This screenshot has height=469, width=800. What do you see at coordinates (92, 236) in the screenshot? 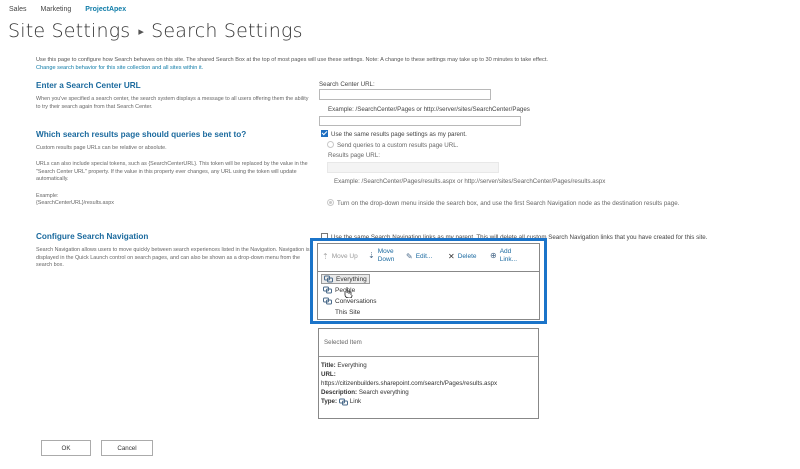
I see `search-nav-heading: Configure Search Navigation` at bounding box center [92, 236].